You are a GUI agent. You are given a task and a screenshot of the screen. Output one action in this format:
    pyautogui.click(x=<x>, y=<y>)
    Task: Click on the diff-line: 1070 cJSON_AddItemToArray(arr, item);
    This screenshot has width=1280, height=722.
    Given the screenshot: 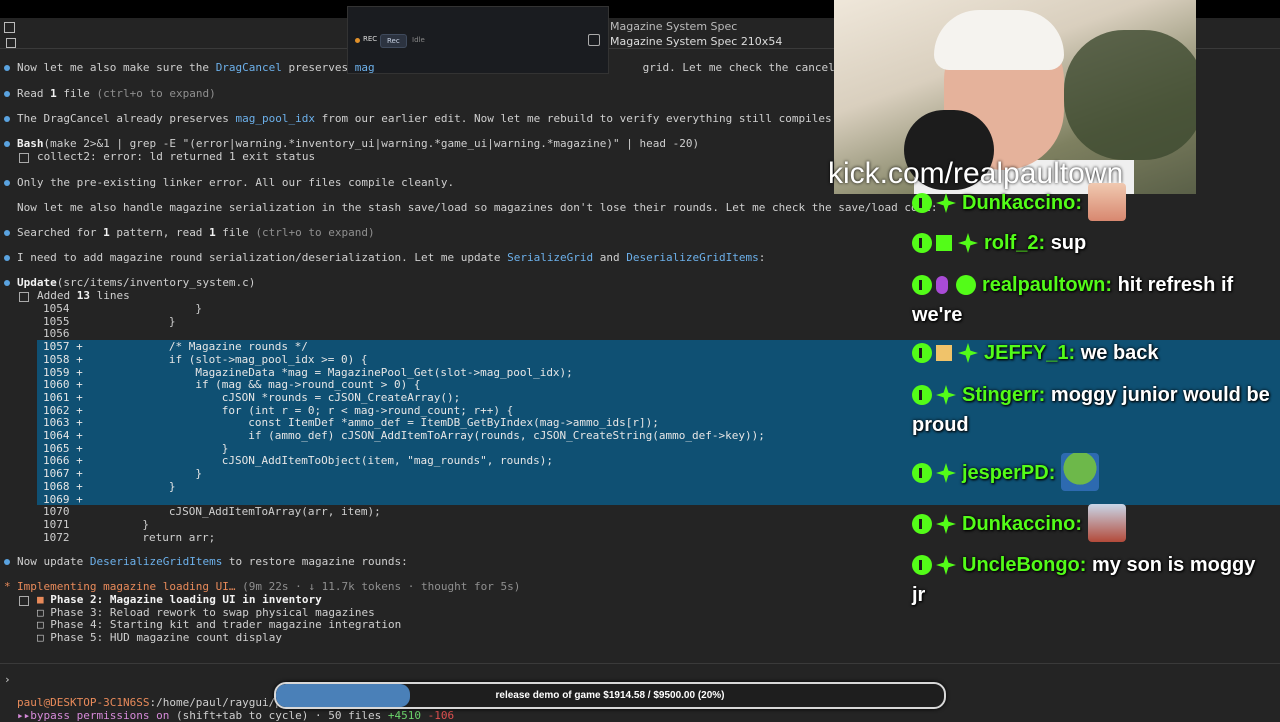 What is the action you would take?
    pyautogui.click(x=212, y=512)
    